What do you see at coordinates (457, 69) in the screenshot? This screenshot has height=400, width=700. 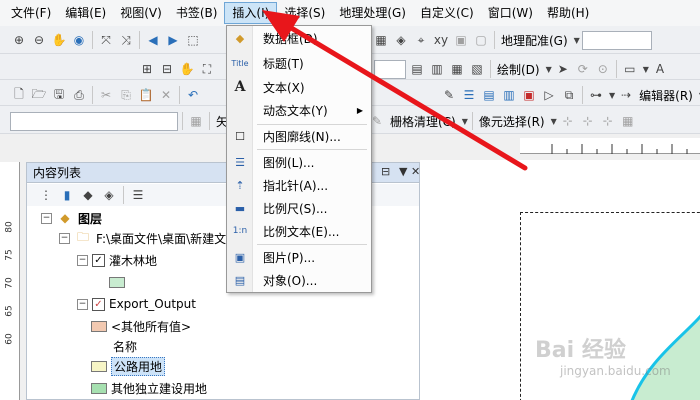 I see `change-layout-icon: ▦` at bounding box center [457, 69].